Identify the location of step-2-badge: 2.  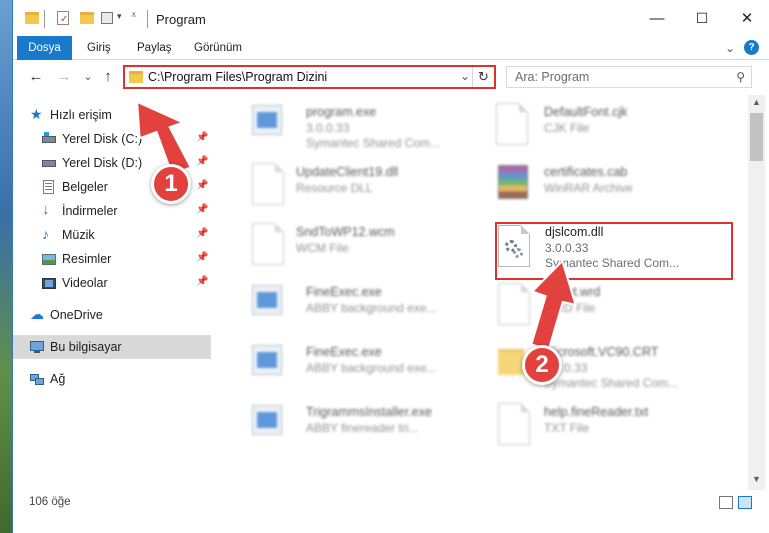
(542, 365).